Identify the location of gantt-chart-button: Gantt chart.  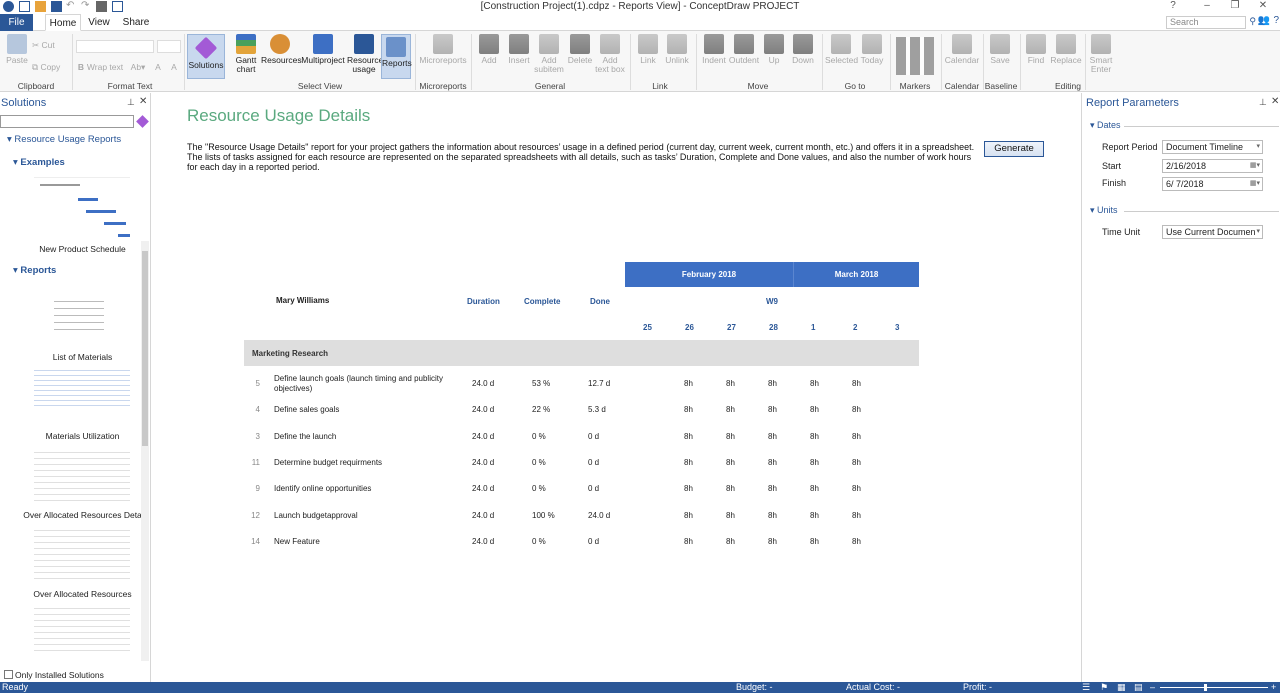
(246, 54).